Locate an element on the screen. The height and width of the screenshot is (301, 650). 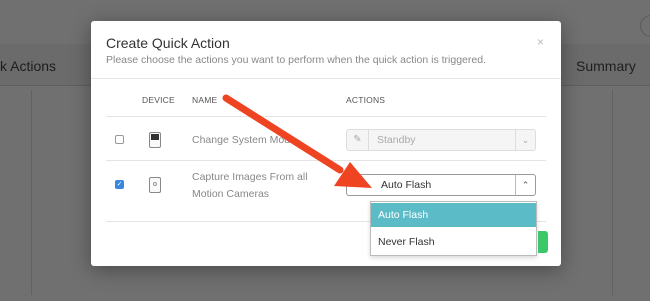
modal-header-divider is located at coordinates (326, 78).